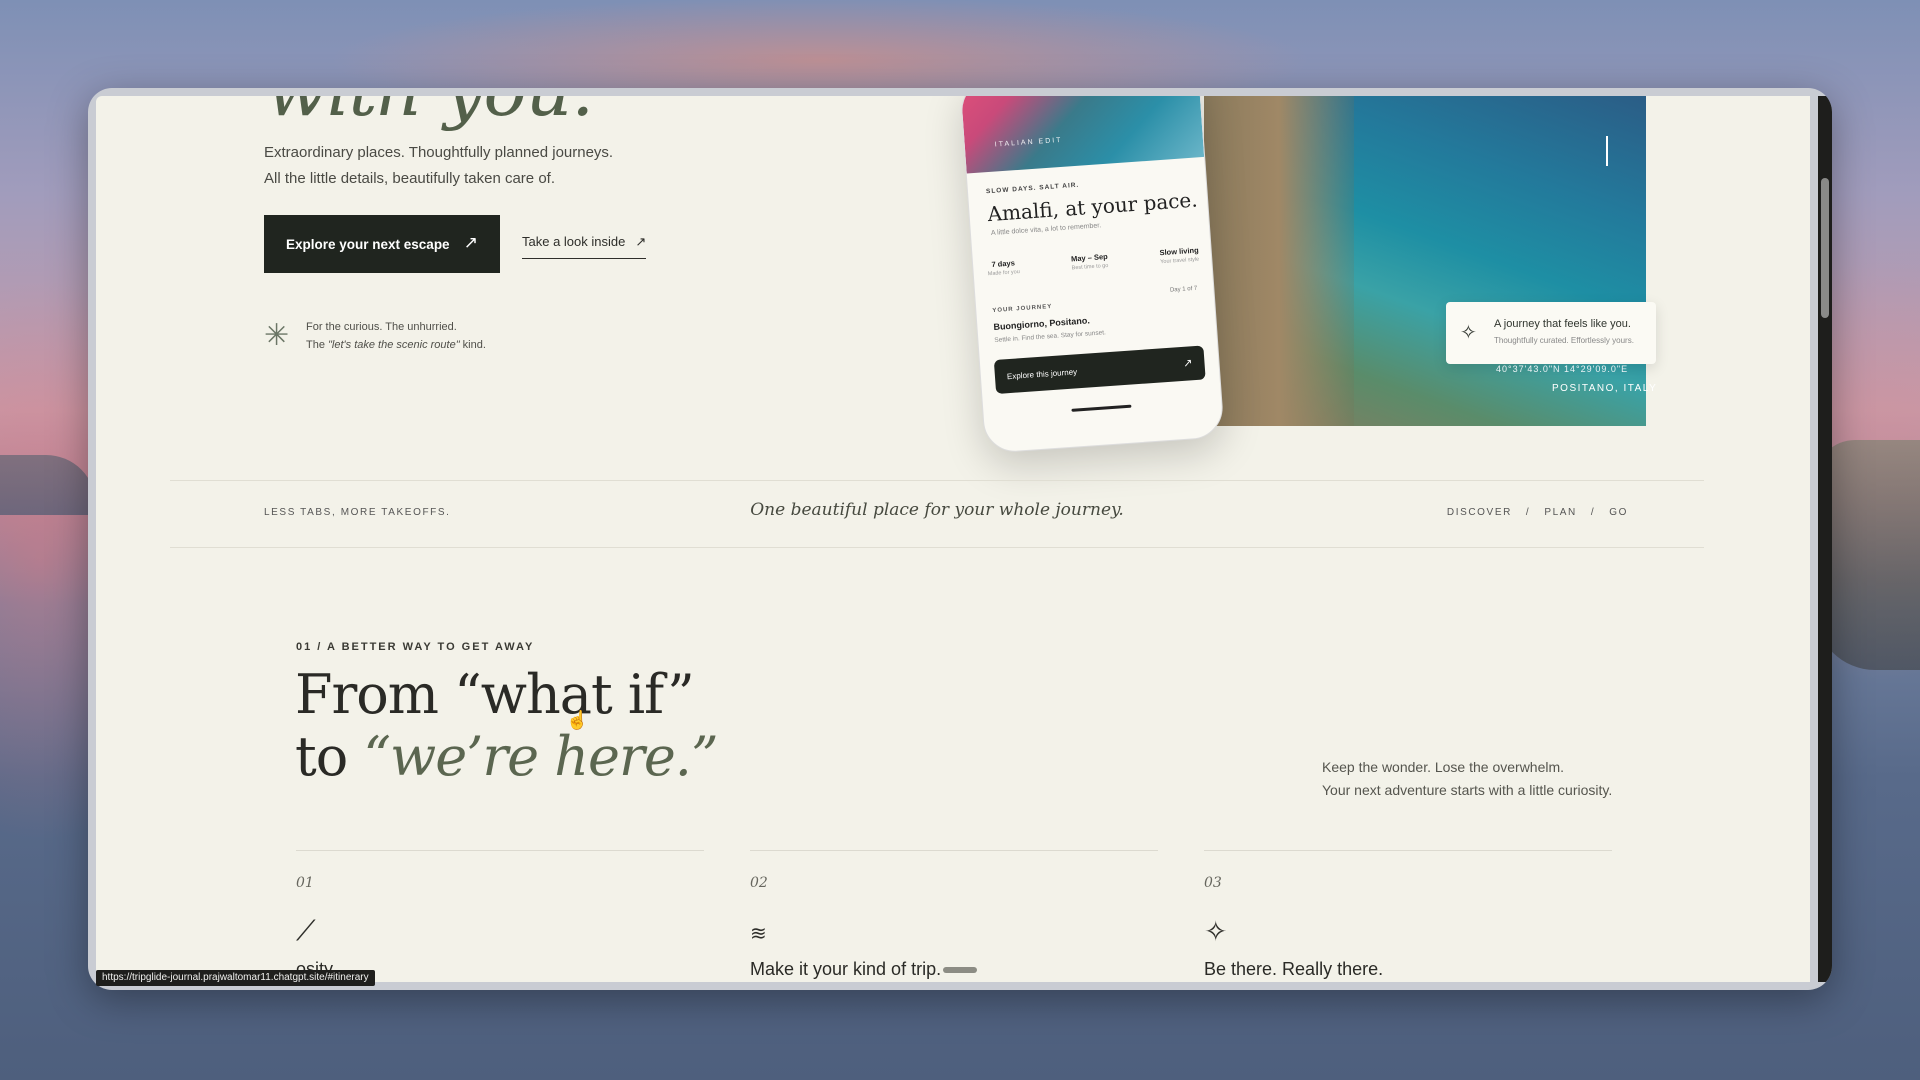 This screenshot has height=1080, width=1920. I want to click on stat-value: 7 days, so click(1003, 264).